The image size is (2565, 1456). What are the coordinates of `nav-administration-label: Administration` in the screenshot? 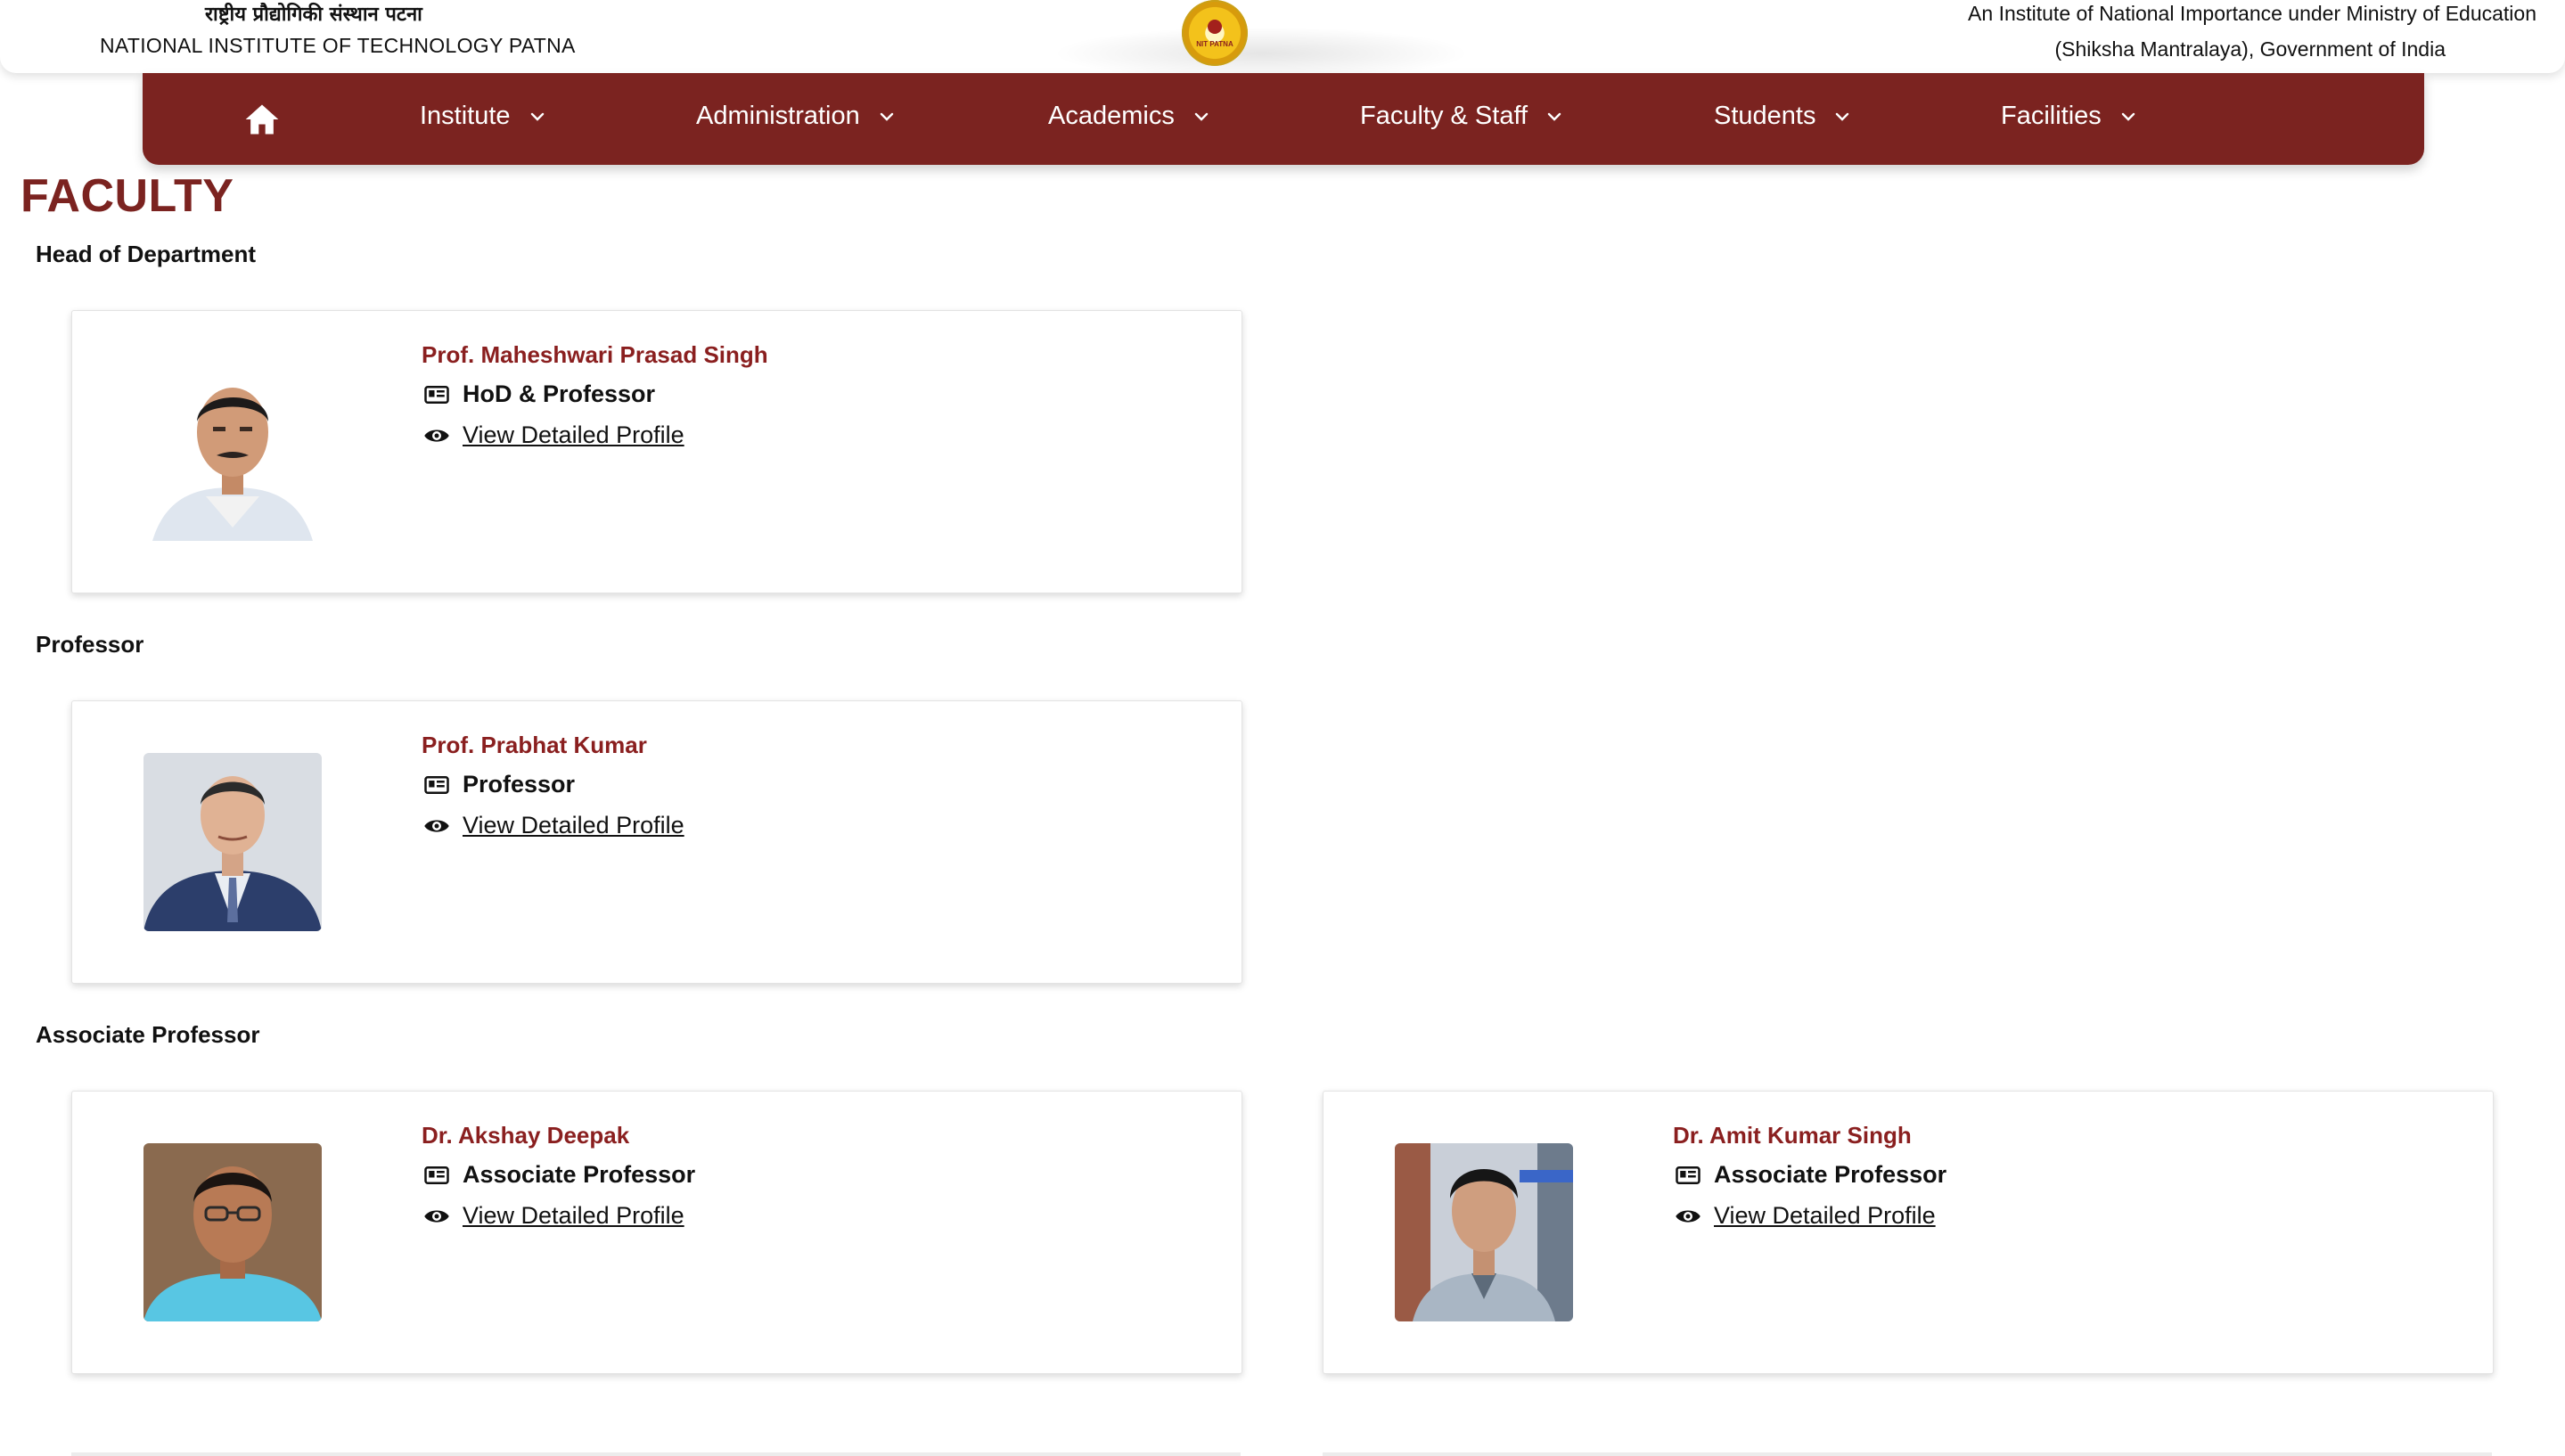 It's located at (778, 116).